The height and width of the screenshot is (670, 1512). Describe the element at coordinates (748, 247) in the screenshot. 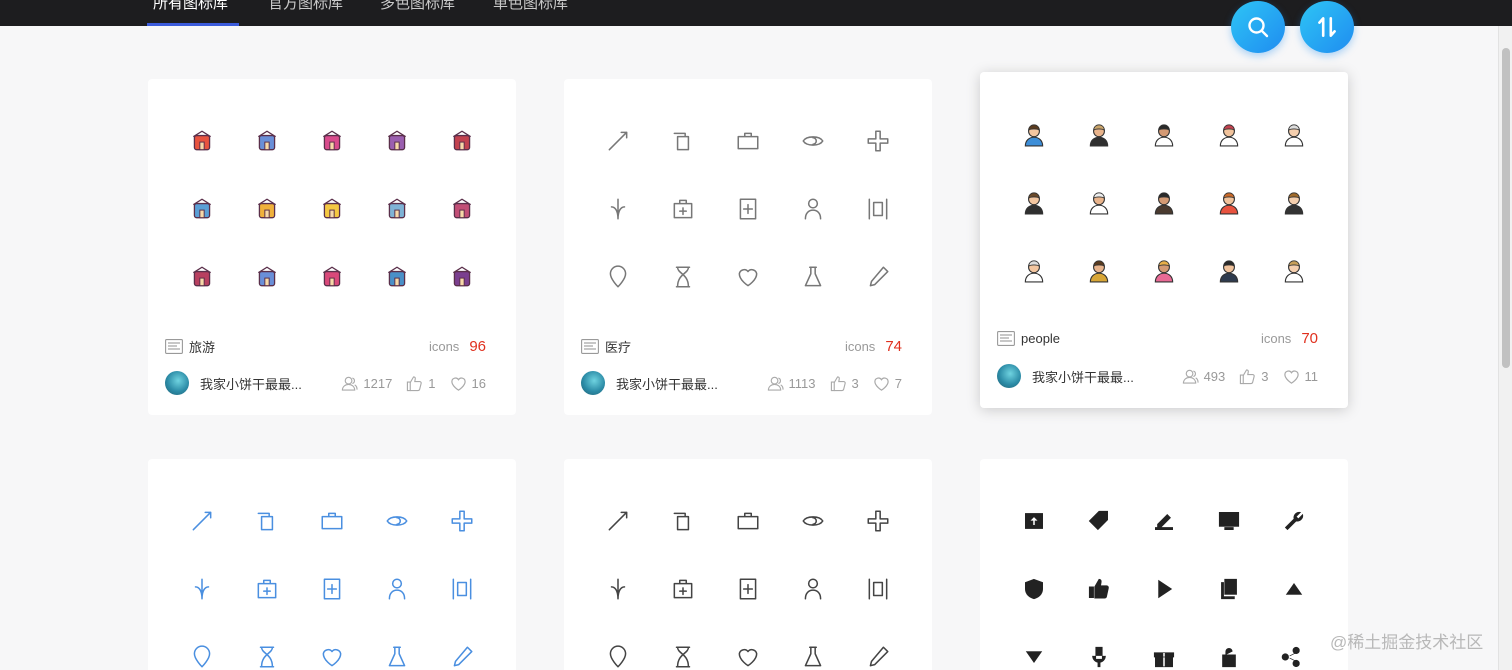

I see `library-card-medical: 医疗 icons 74 我家小饼干最最... 1113 3 7` at that location.